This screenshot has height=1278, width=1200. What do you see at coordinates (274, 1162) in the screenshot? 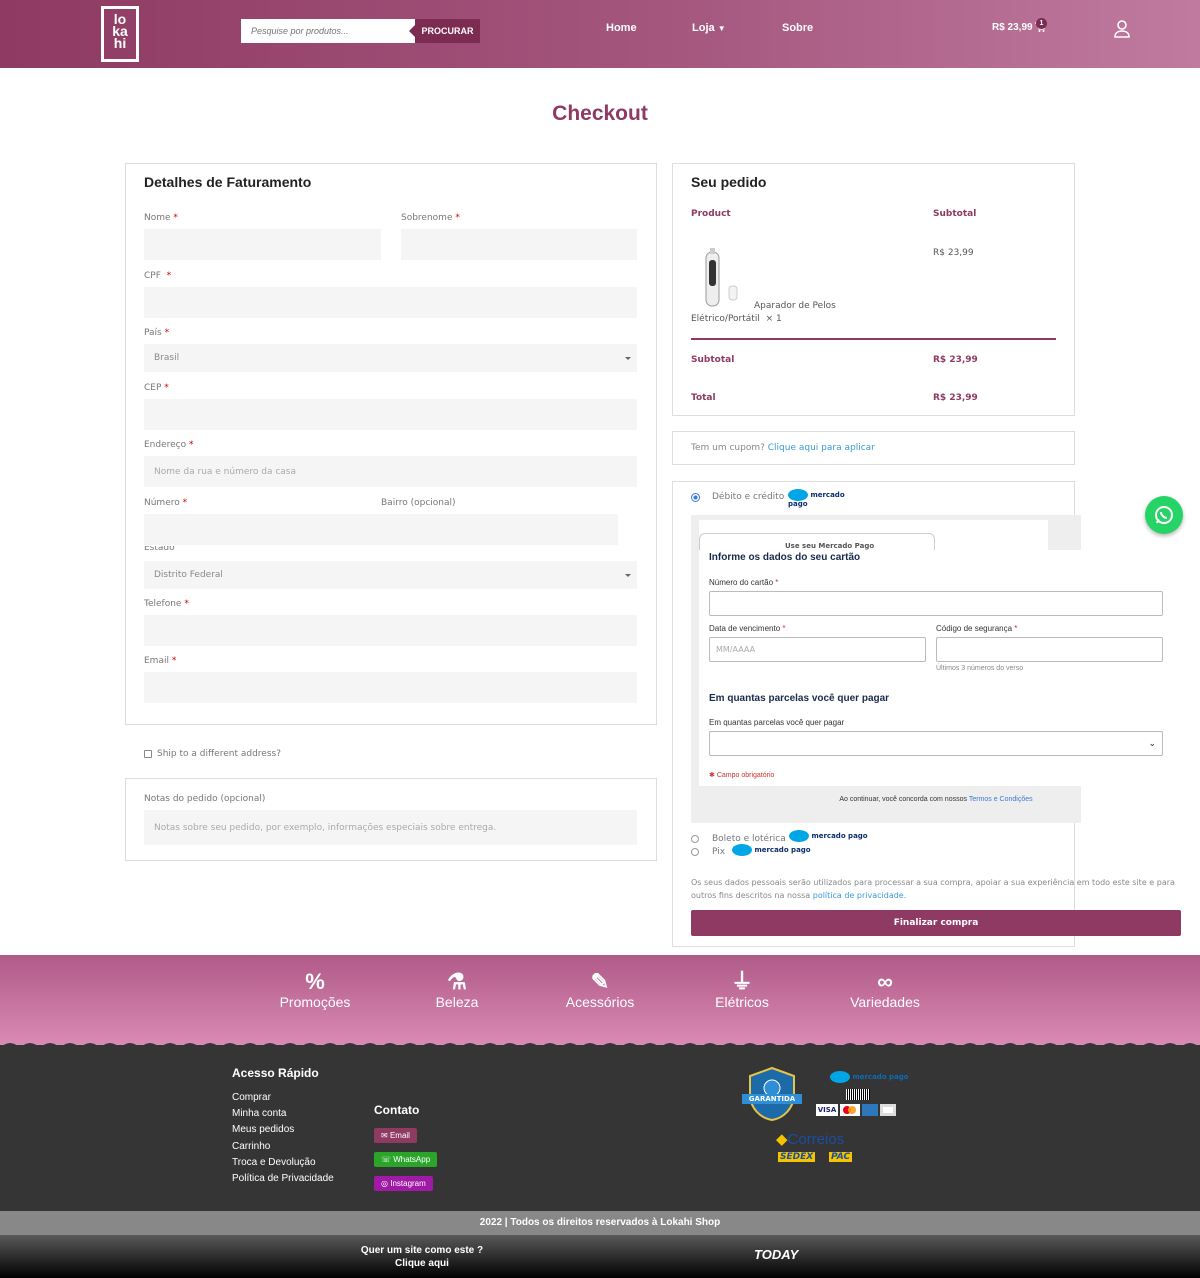
I see `quick-link: Troca e Devolução` at bounding box center [274, 1162].